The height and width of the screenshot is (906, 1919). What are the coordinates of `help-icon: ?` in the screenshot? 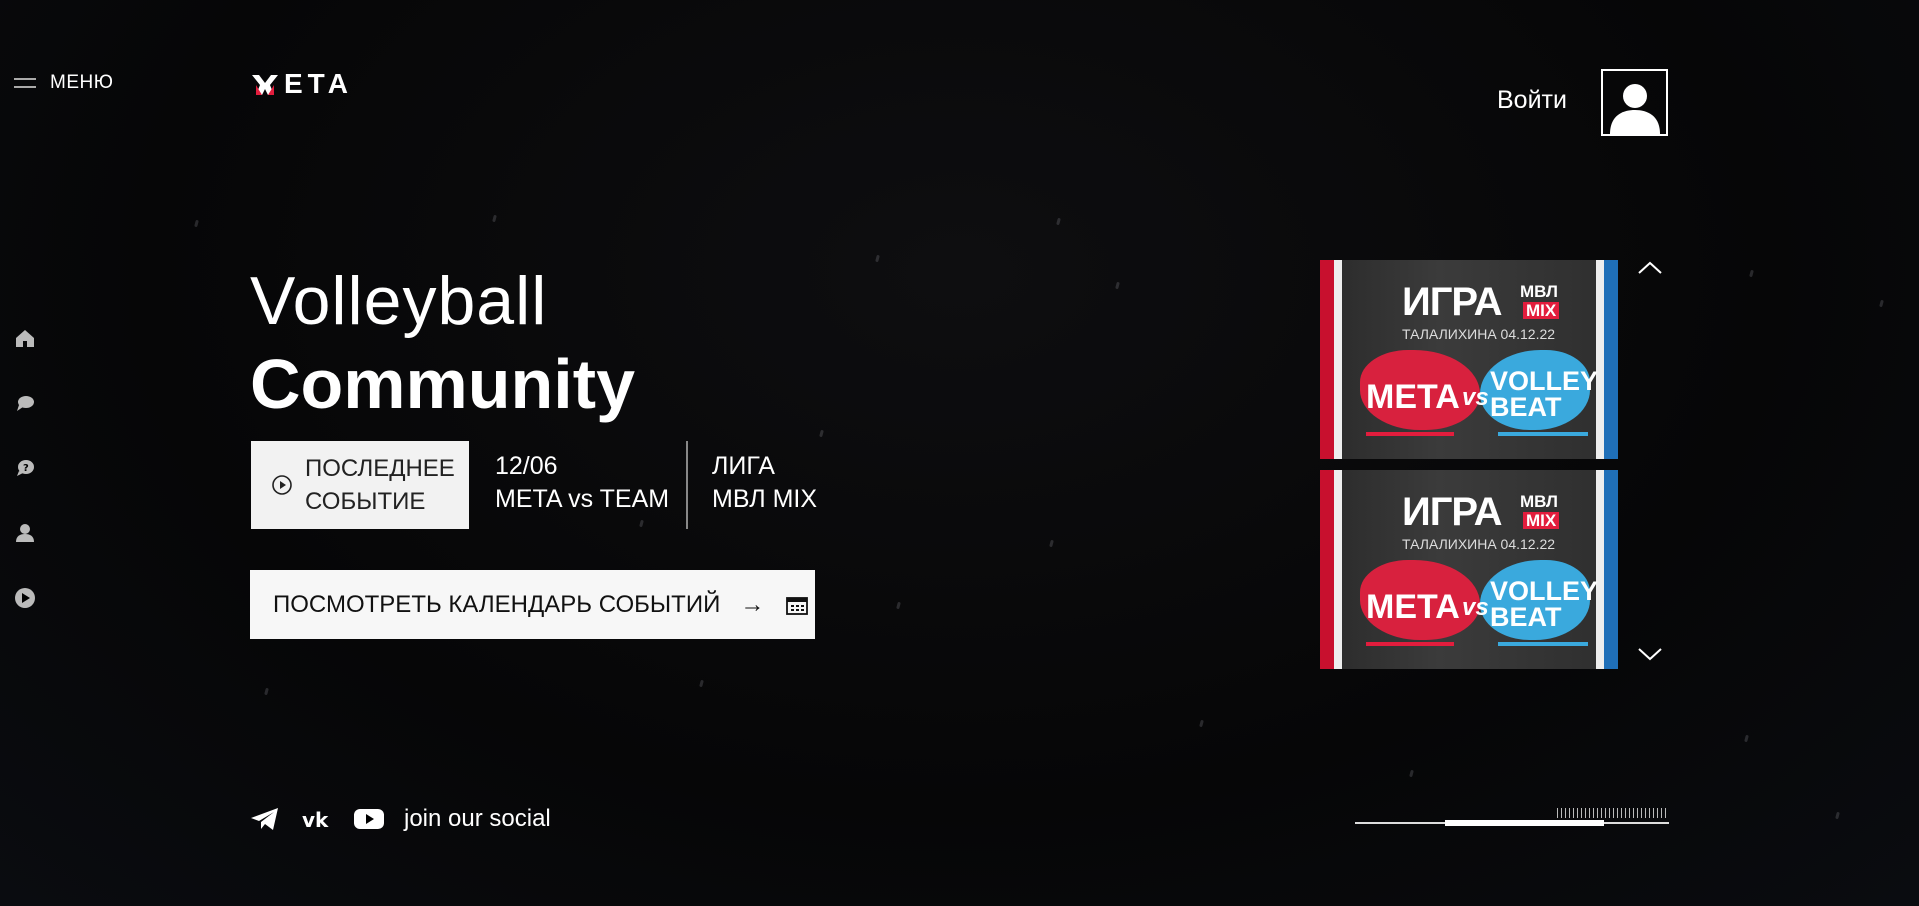 It's located at (25, 468).